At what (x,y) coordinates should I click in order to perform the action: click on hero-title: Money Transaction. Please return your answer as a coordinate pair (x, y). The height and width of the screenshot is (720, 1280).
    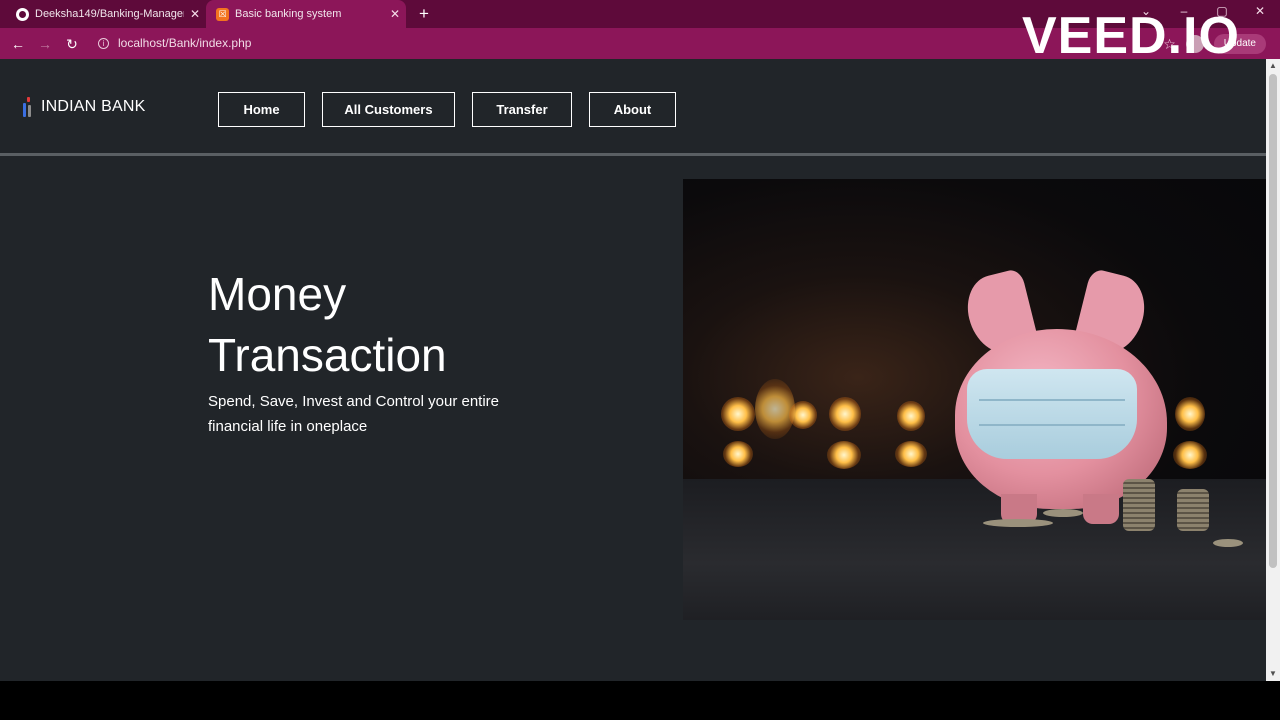
    Looking at the image, I should click on (327, 325).